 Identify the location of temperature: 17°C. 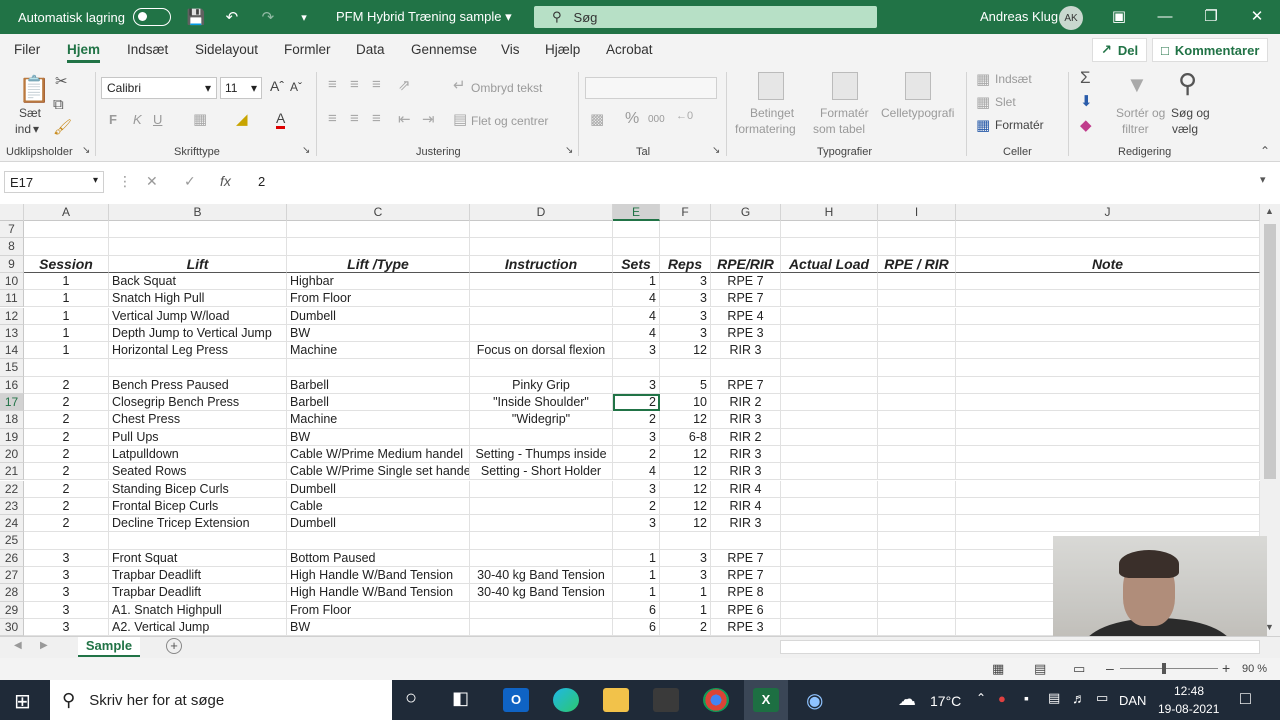
(945, 701).